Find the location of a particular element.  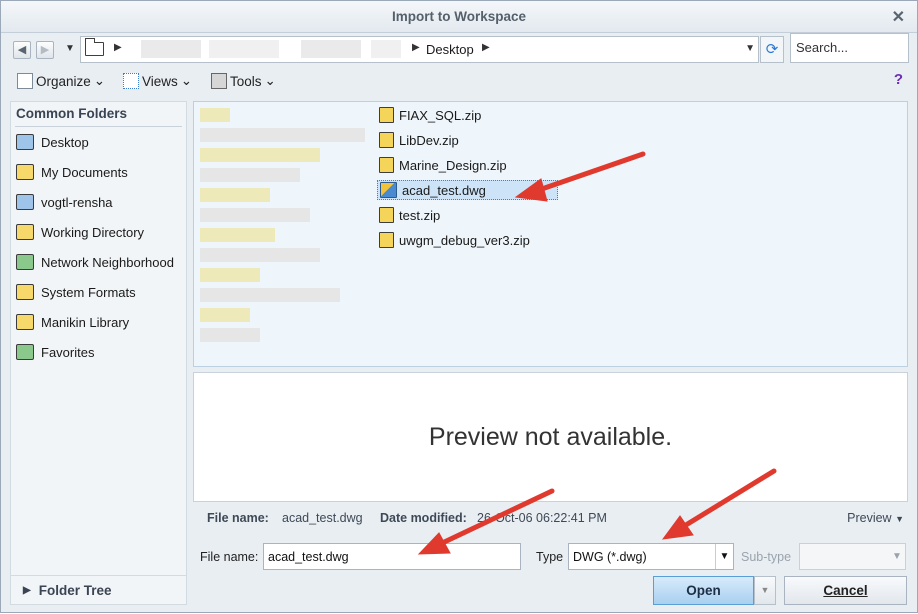

computer-icon is located at coordinates (25, 202).